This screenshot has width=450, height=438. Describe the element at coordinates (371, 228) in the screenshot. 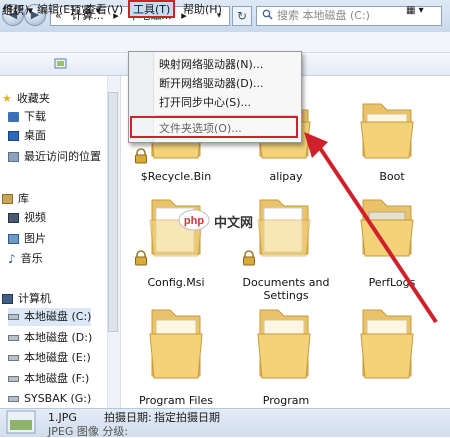

I see `annotation-arrow-icon` at that location.